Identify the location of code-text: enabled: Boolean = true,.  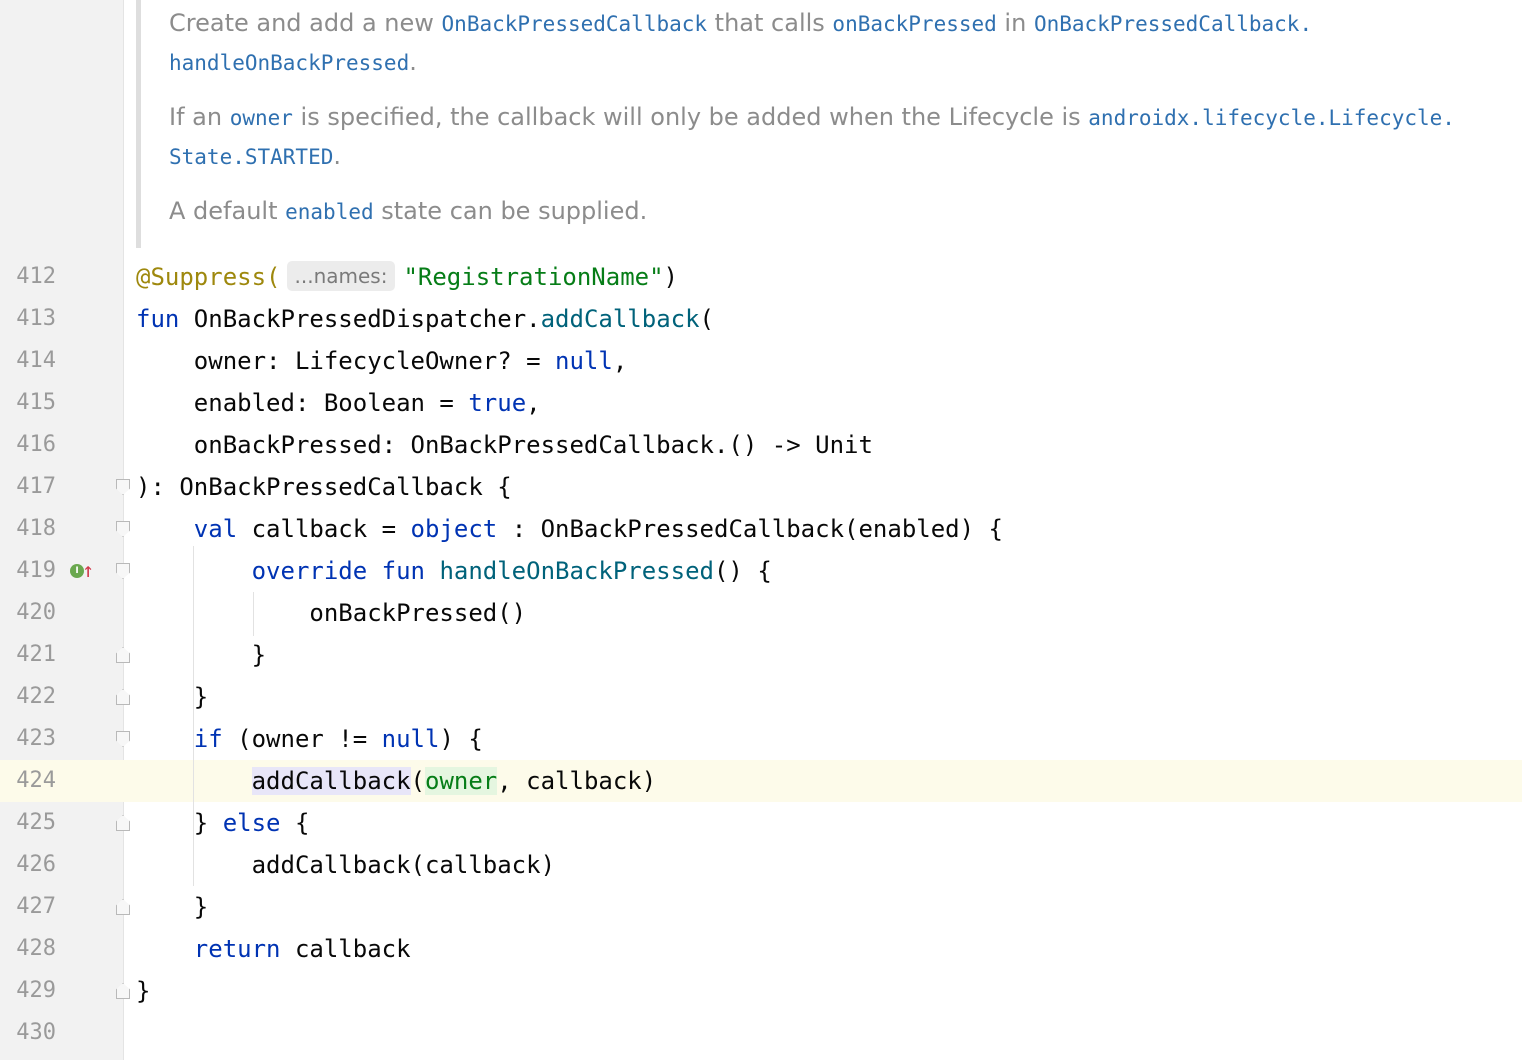
(338, 403).